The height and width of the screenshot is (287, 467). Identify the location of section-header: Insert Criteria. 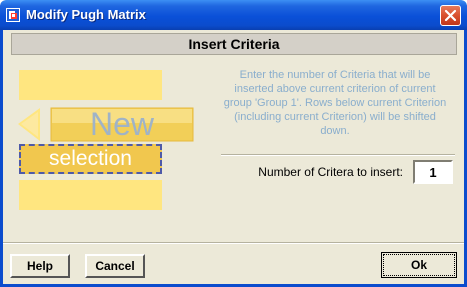
(234, 44).